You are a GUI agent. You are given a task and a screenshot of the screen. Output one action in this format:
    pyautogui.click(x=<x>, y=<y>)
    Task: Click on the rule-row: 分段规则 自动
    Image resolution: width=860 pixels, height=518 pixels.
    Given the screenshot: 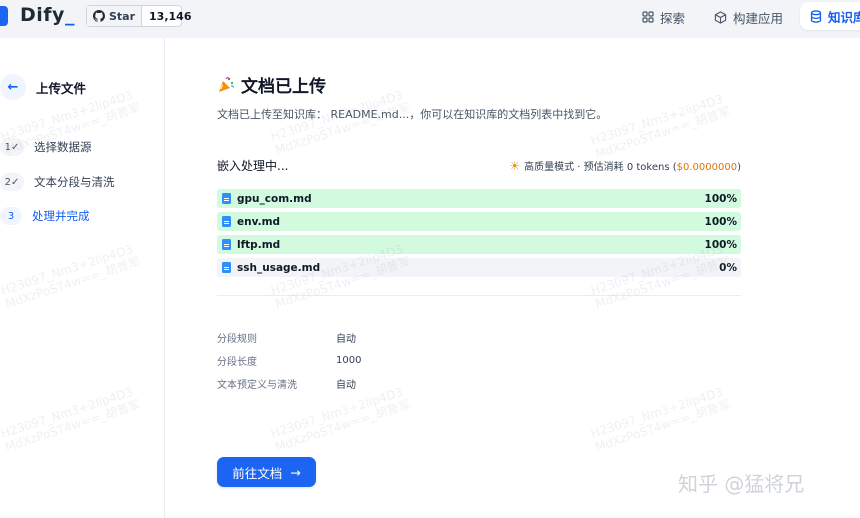 What is the action you would take?
    pyautogui.click(x=289, y=337)
    